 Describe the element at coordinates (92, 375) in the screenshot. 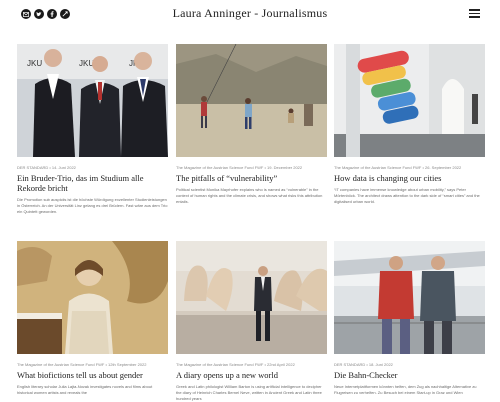

I see `article-title: What biofictions tell us about gender` at that location.